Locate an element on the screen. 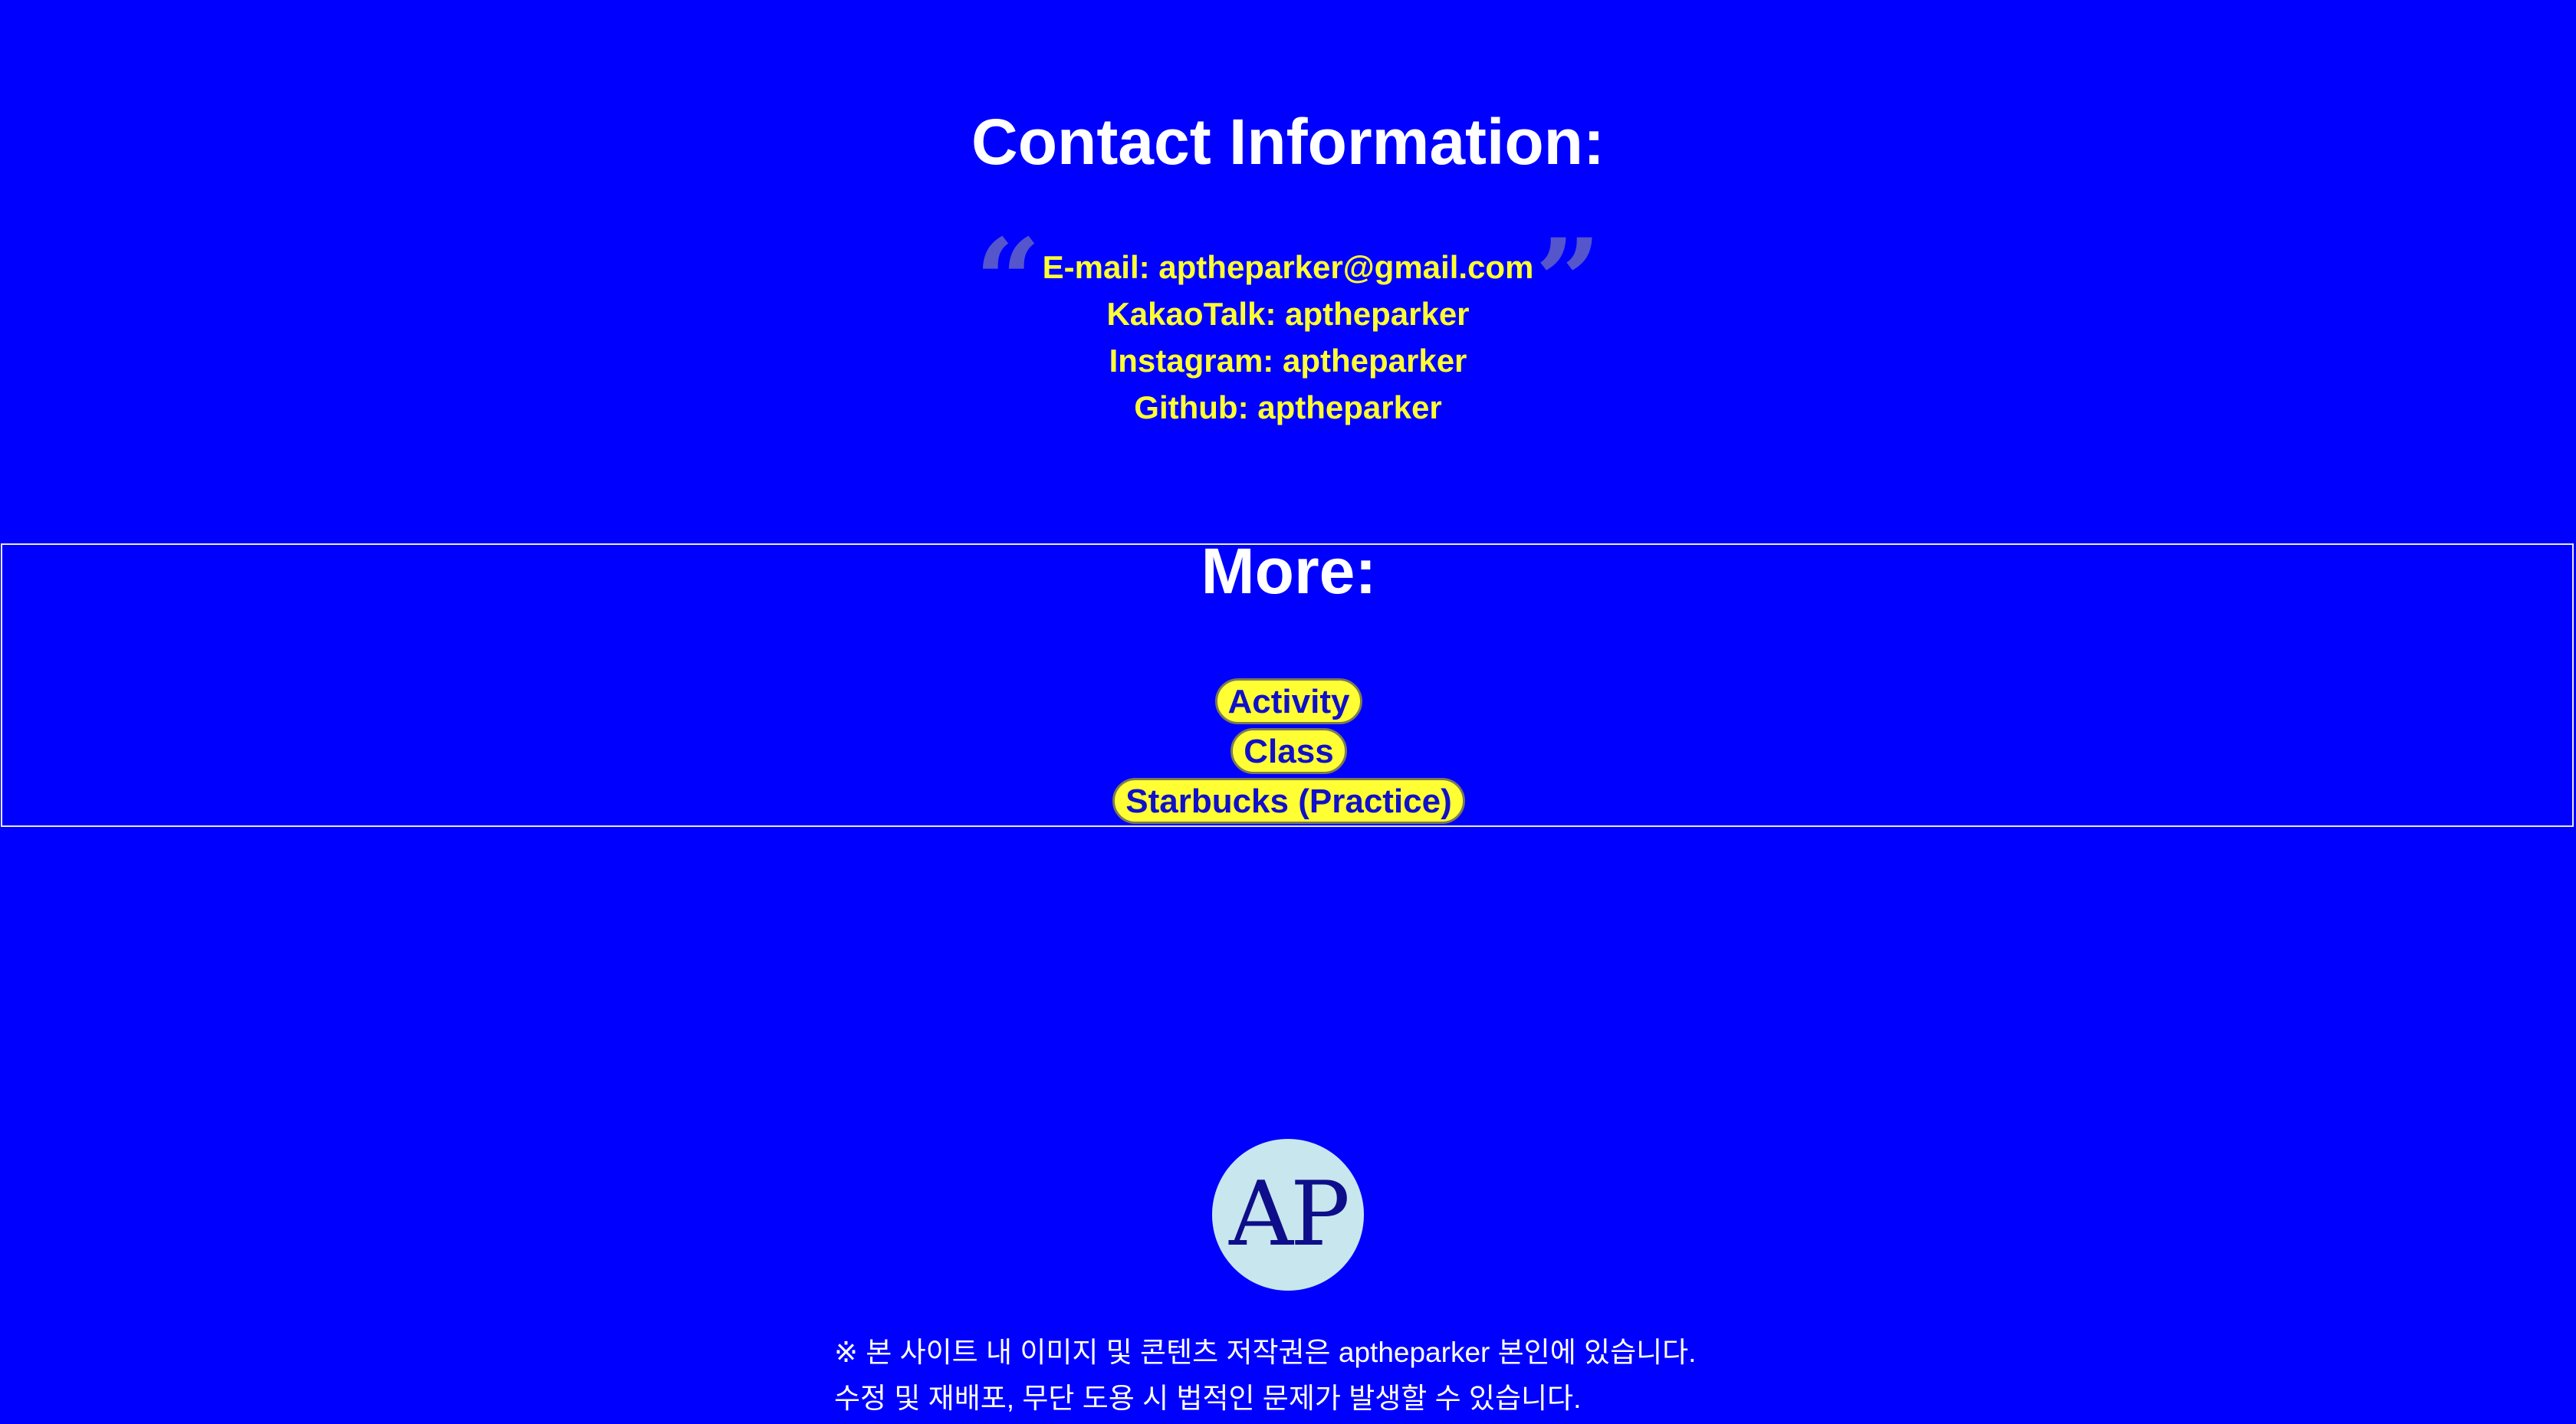 The image size is (2576, 1424). more-links-list: Activity Class Starbucks (Practice) is located at coordinates (1288, 753).